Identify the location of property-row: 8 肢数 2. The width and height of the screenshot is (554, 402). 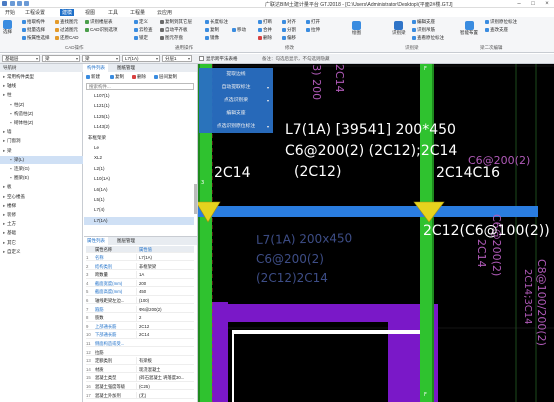
(140, 318).